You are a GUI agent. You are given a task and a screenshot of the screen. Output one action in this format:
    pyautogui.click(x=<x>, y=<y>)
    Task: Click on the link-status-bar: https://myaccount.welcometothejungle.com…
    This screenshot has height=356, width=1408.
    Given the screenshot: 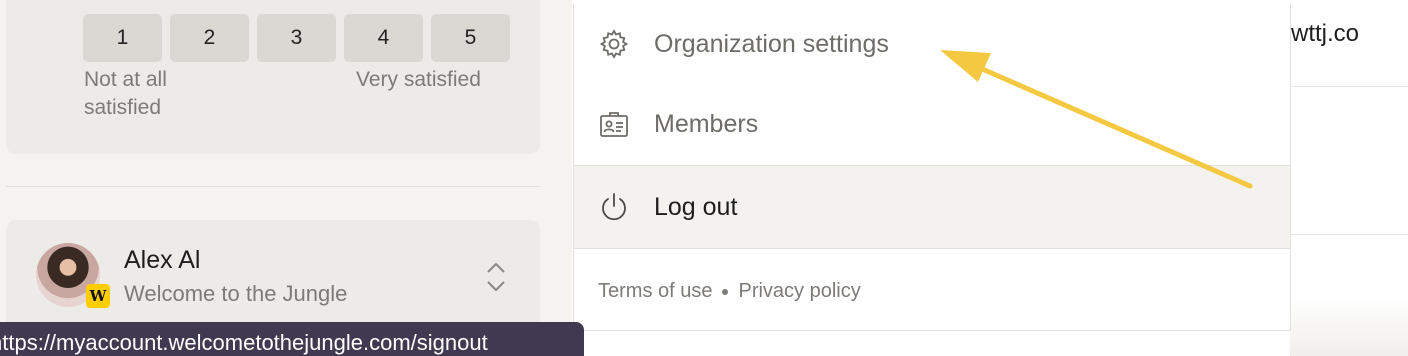 What is the action you would take?
    pyautogui.click(x=292, y=339)
    